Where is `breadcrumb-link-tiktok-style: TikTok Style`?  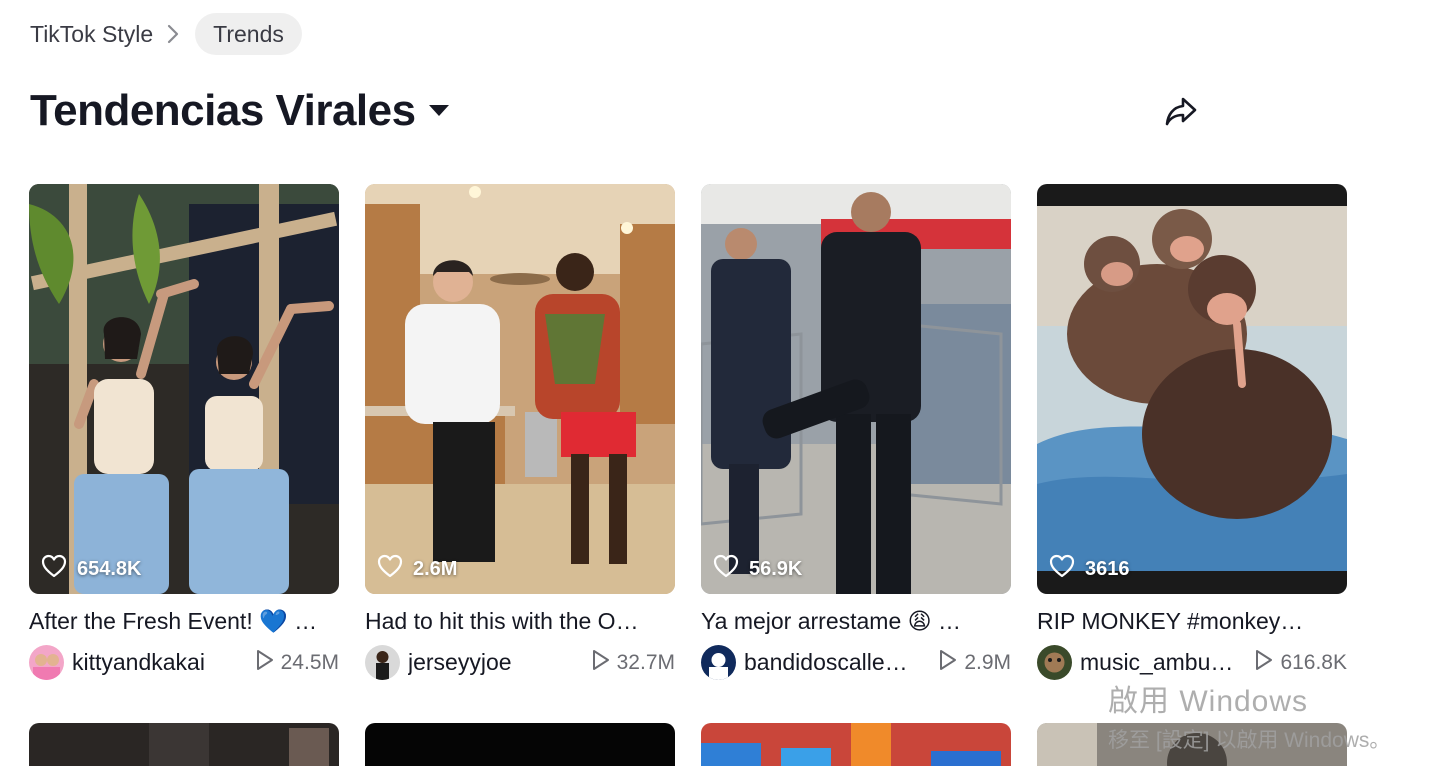 breadcrumb-link-tiktok-style: TikTok Style is located at coordinates (91, 34).